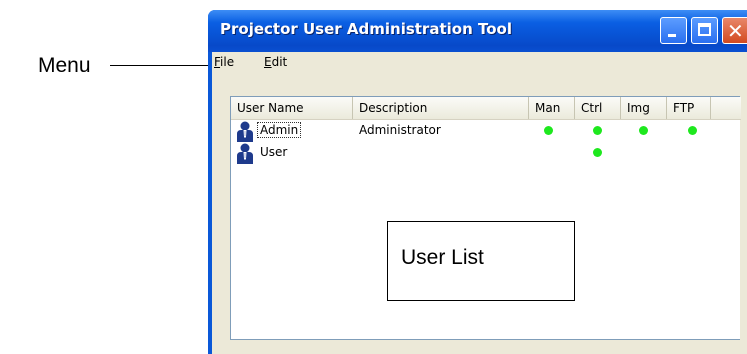 This screenshot has height=354, width=747. What do you see at coordinates (442, 257) in the screenshot?
I see `user-list-callout-label: User List` at bounding box center [442, 257].